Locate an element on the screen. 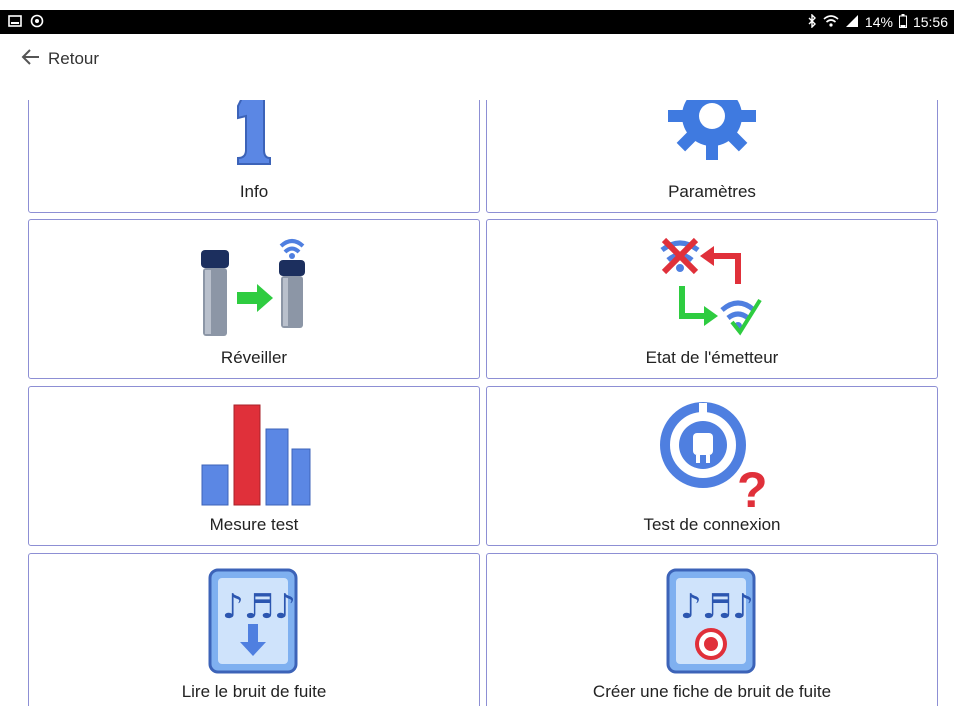  tile-label: Test de connexion is located at coordinates (712, 524).